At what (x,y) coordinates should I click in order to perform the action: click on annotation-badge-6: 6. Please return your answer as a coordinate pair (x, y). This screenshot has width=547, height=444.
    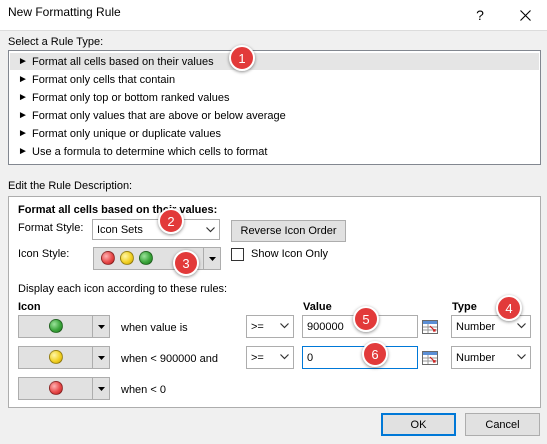
    Looking at the image, I should click on (375, 354).